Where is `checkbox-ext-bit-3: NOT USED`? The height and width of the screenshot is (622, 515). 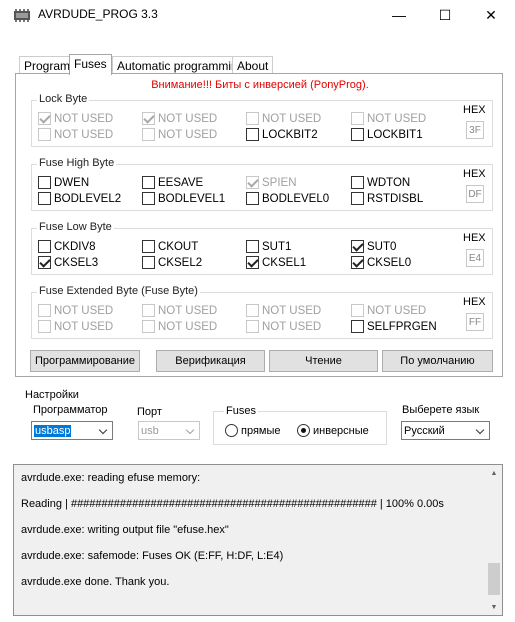
checkbox-ext-bit-3: NOT USED is located at coordinates (75, 326).